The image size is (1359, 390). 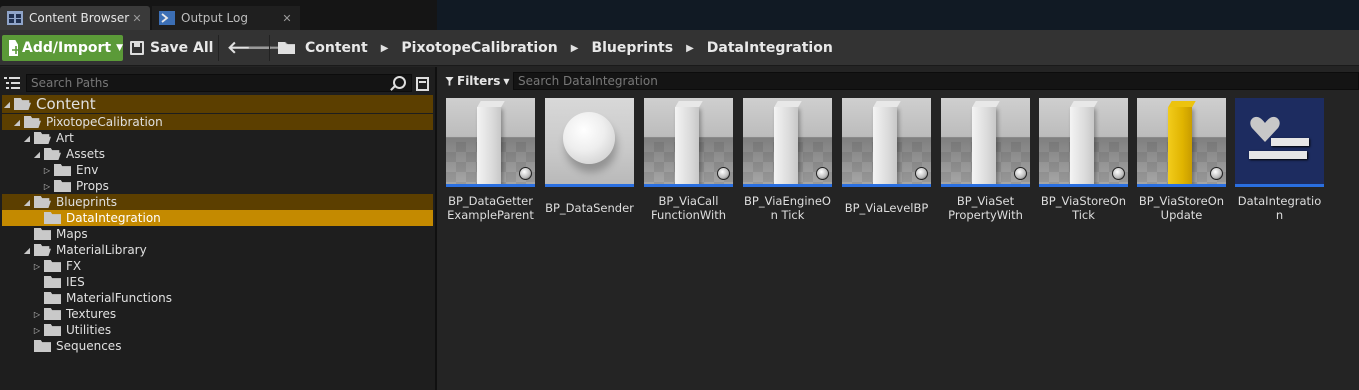 What do you see at coordinates (217, 170) in the screenshot?
I see `tree-item-env: ▷ Env` at bounding box center [217, 170].